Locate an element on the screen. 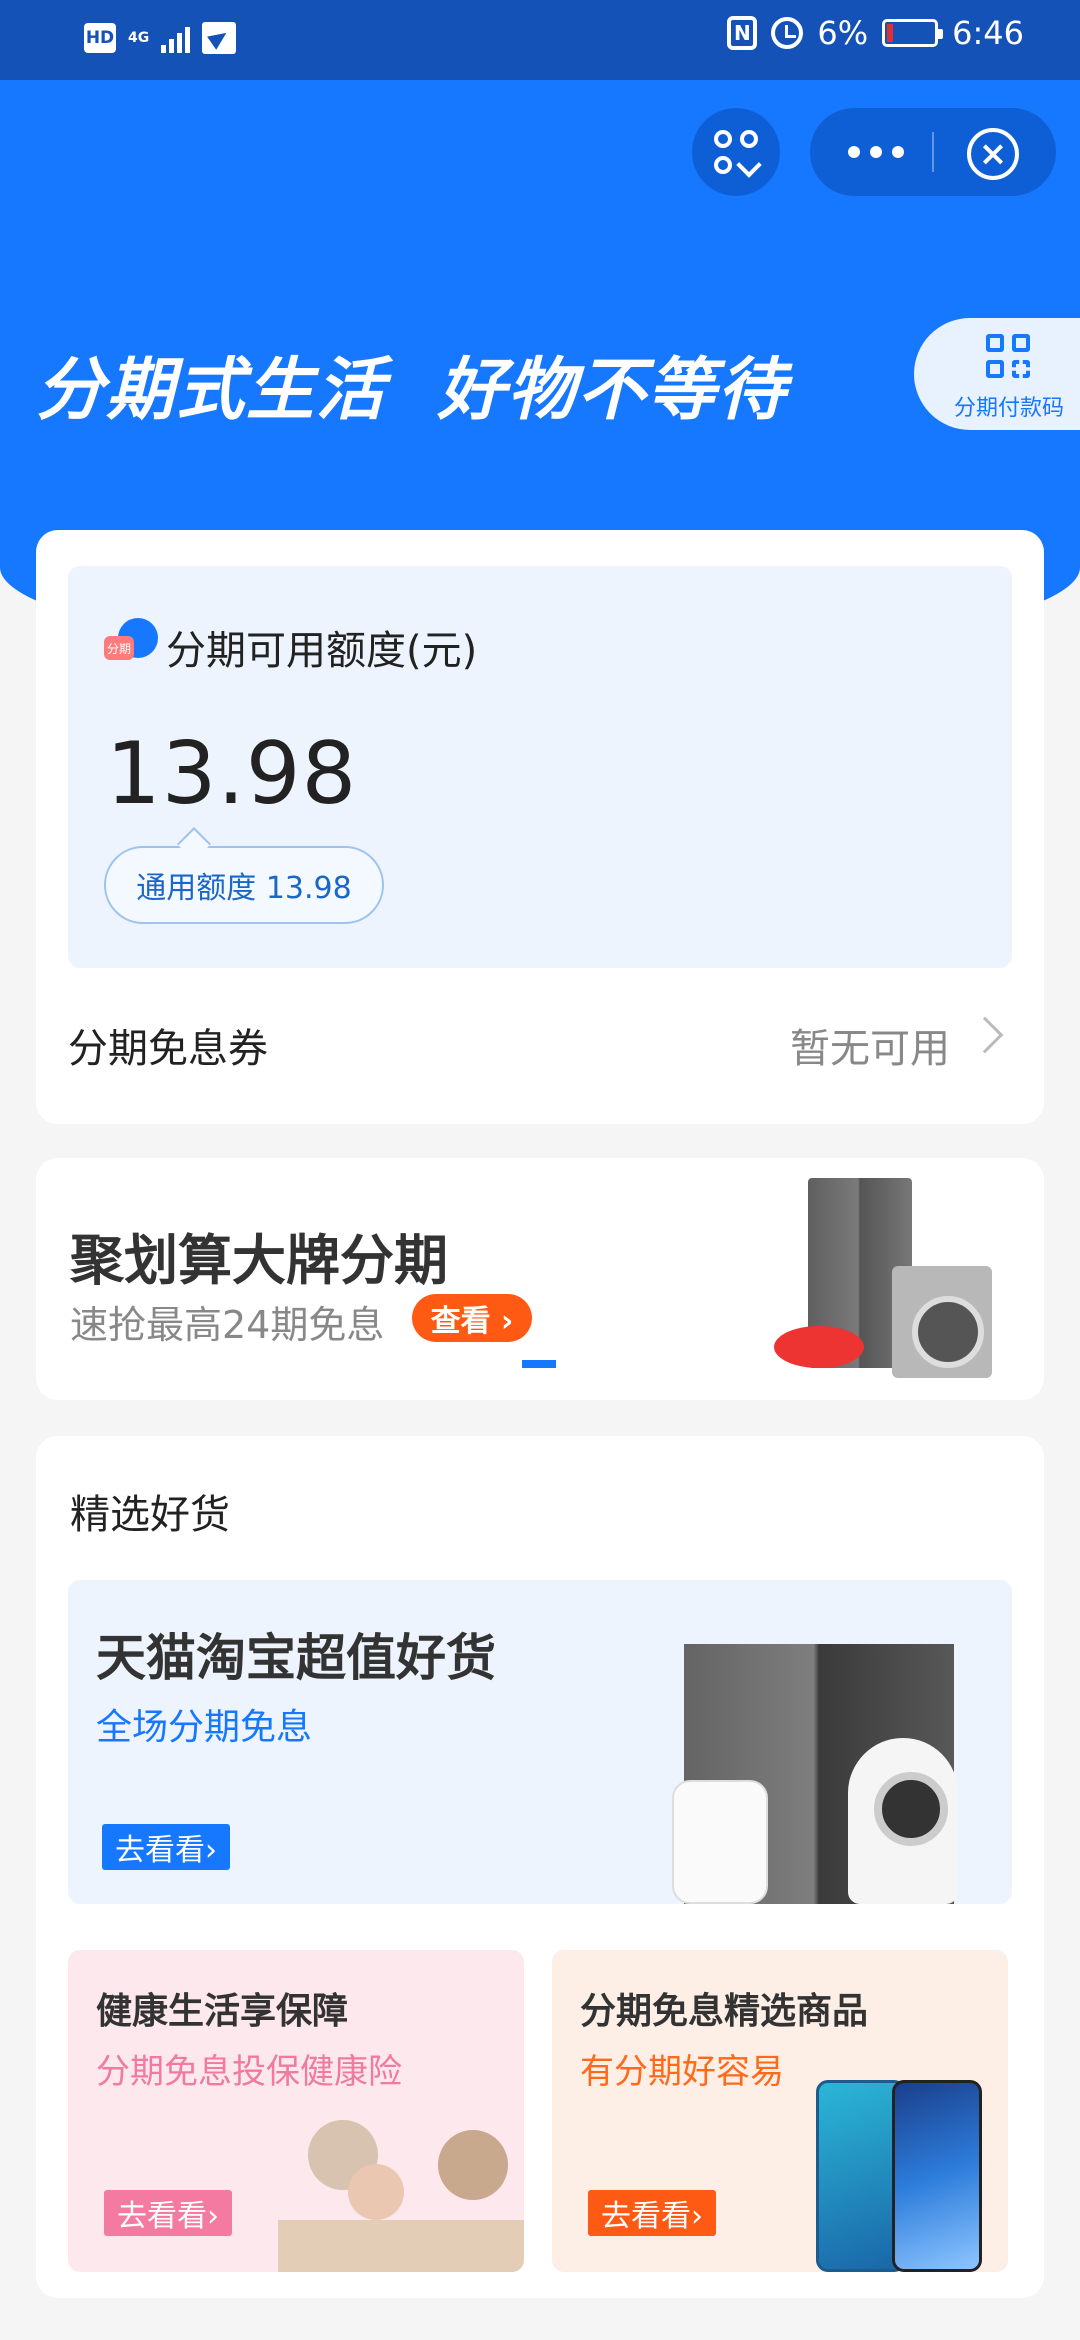 The height and width of the screenshot is (2340, 1080). telegram-icon is located at coordinates (219, 38).